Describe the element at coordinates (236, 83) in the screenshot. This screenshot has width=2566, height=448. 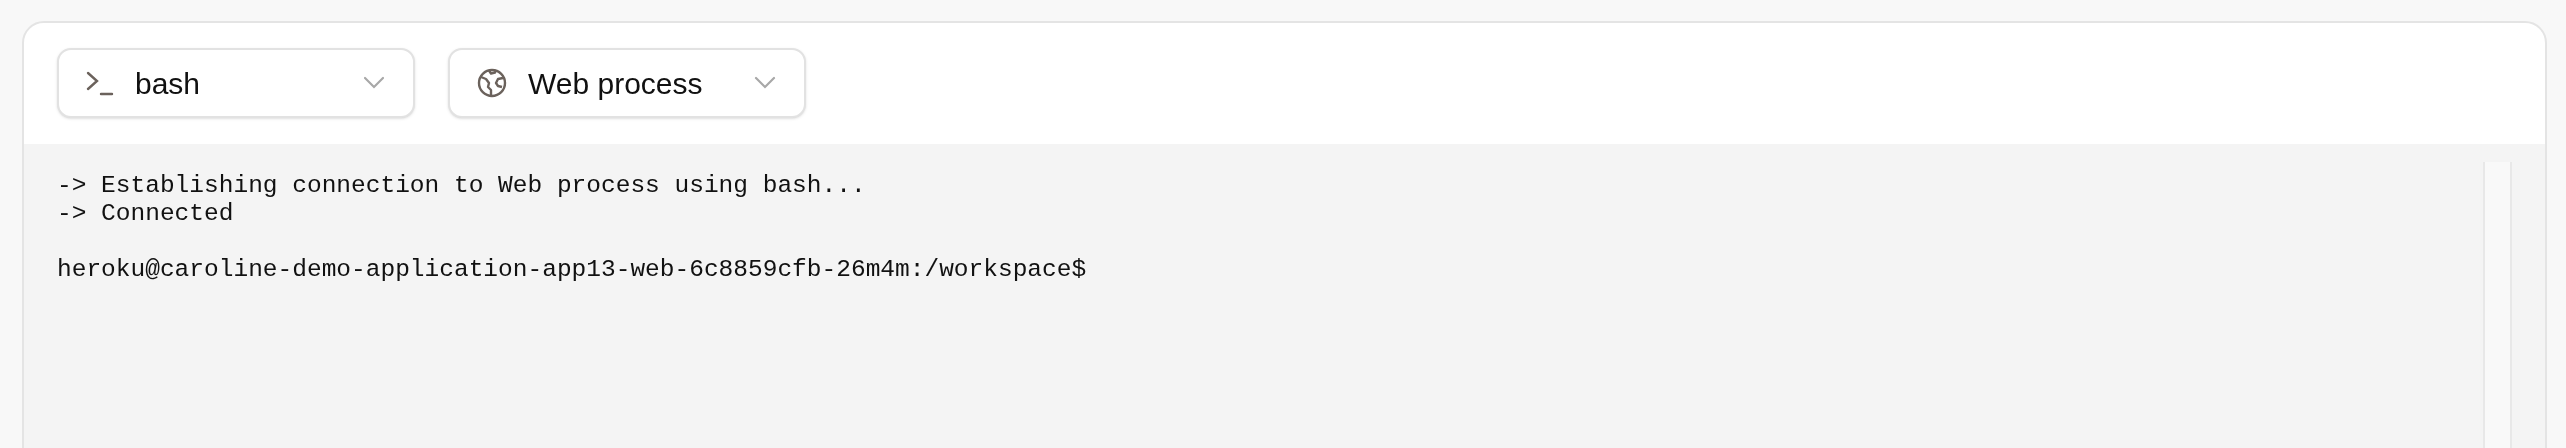
I see `dropdown-select: bash` at that location.